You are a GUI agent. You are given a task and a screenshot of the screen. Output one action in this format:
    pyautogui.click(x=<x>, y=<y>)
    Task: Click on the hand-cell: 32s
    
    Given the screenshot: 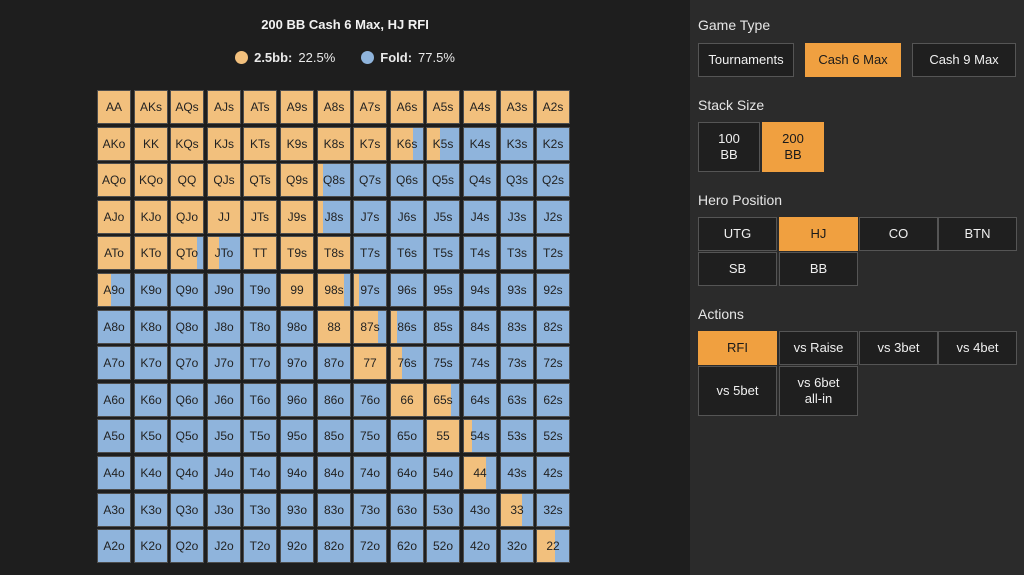 What is the action you would take?
    pyautogui.click(x=553, y=510)
    